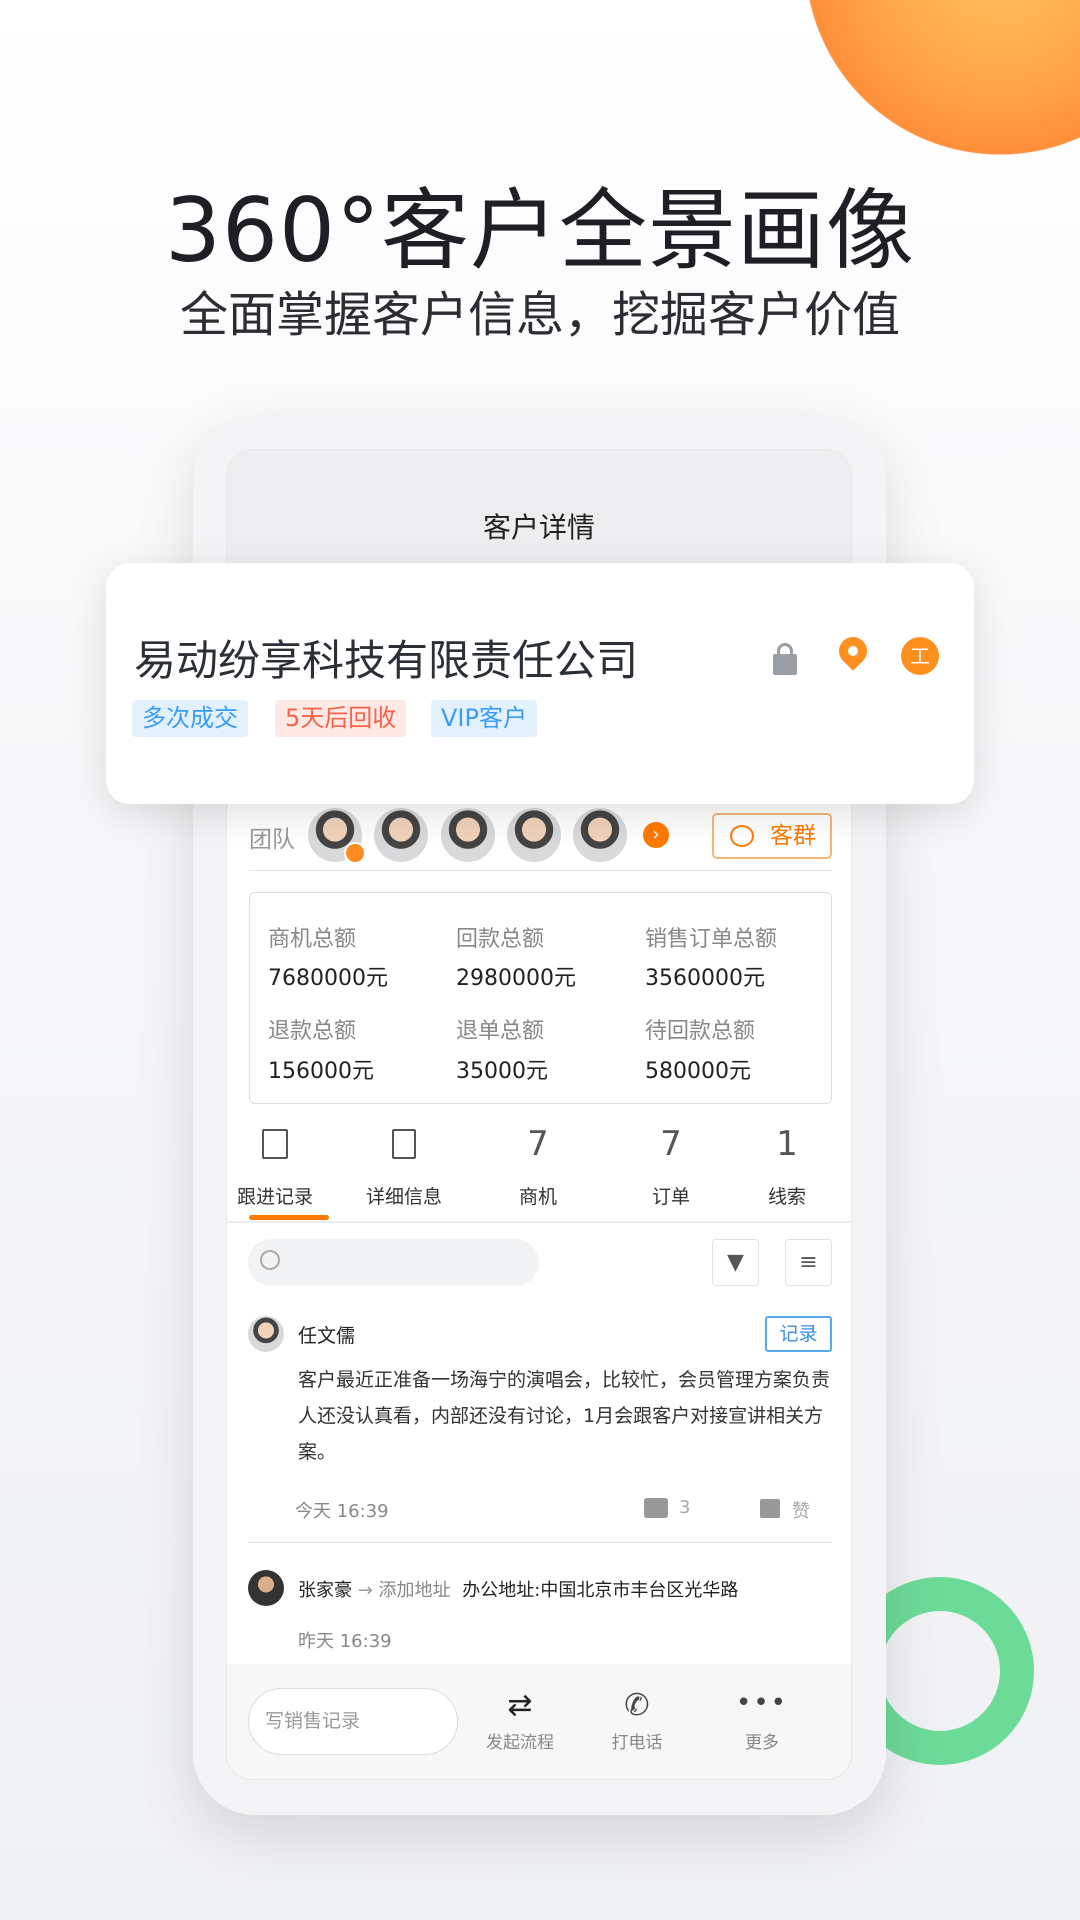  I want to click on more-icon: •••, so click(761, 1703).